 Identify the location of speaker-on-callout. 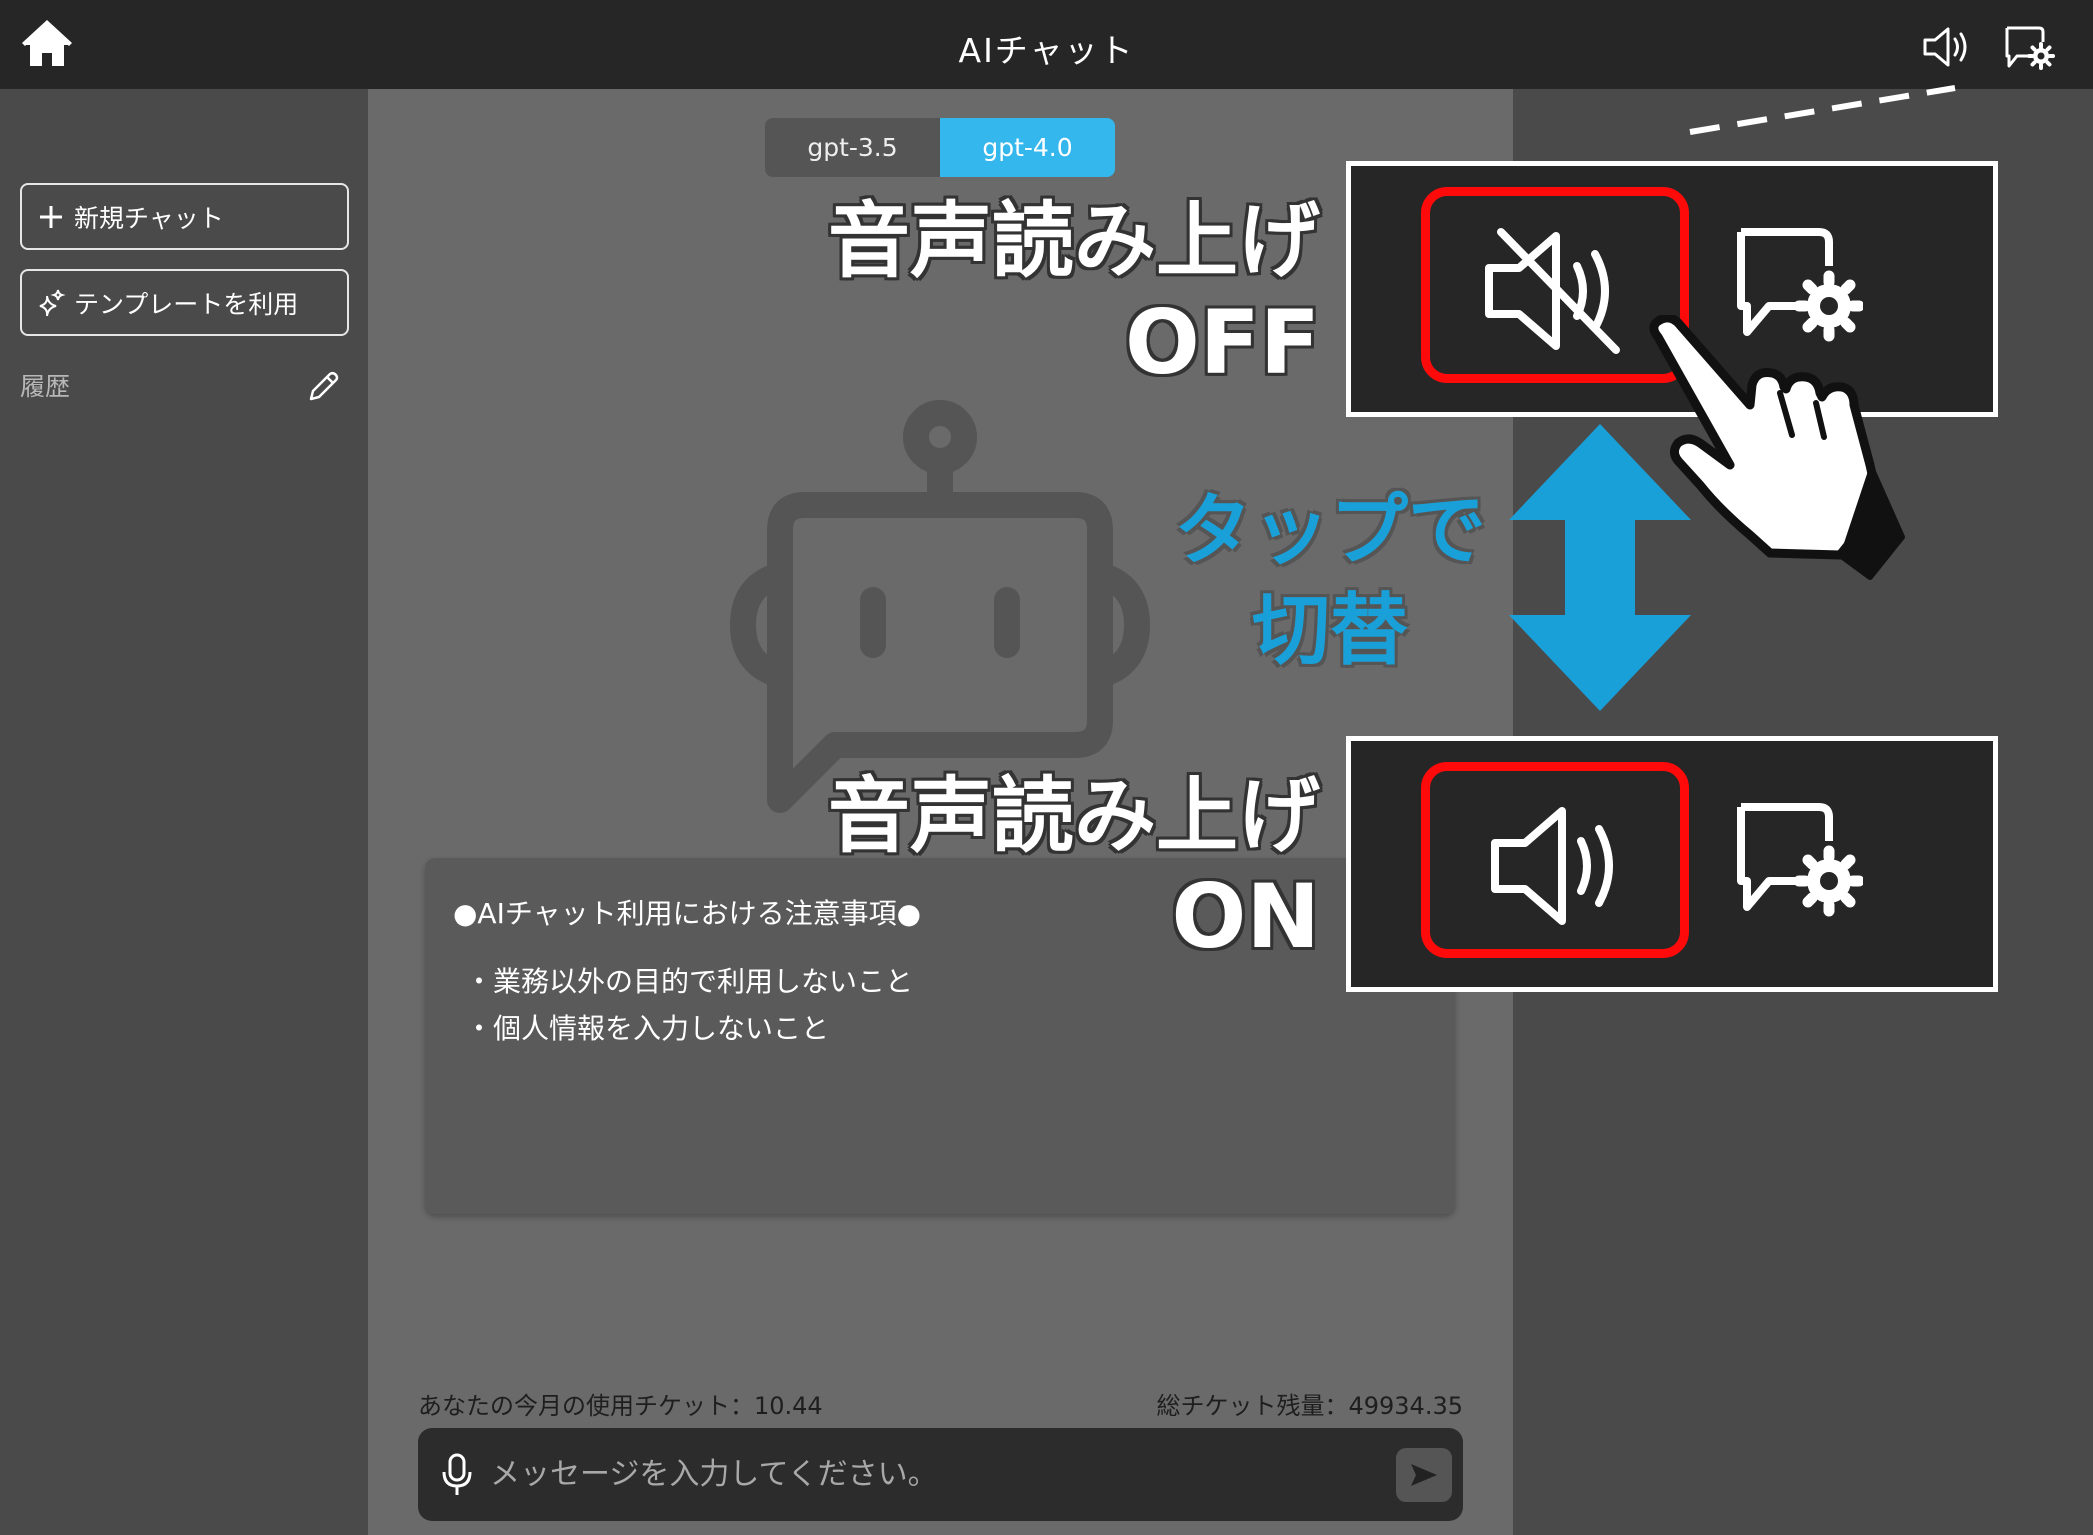
(1672, 864).